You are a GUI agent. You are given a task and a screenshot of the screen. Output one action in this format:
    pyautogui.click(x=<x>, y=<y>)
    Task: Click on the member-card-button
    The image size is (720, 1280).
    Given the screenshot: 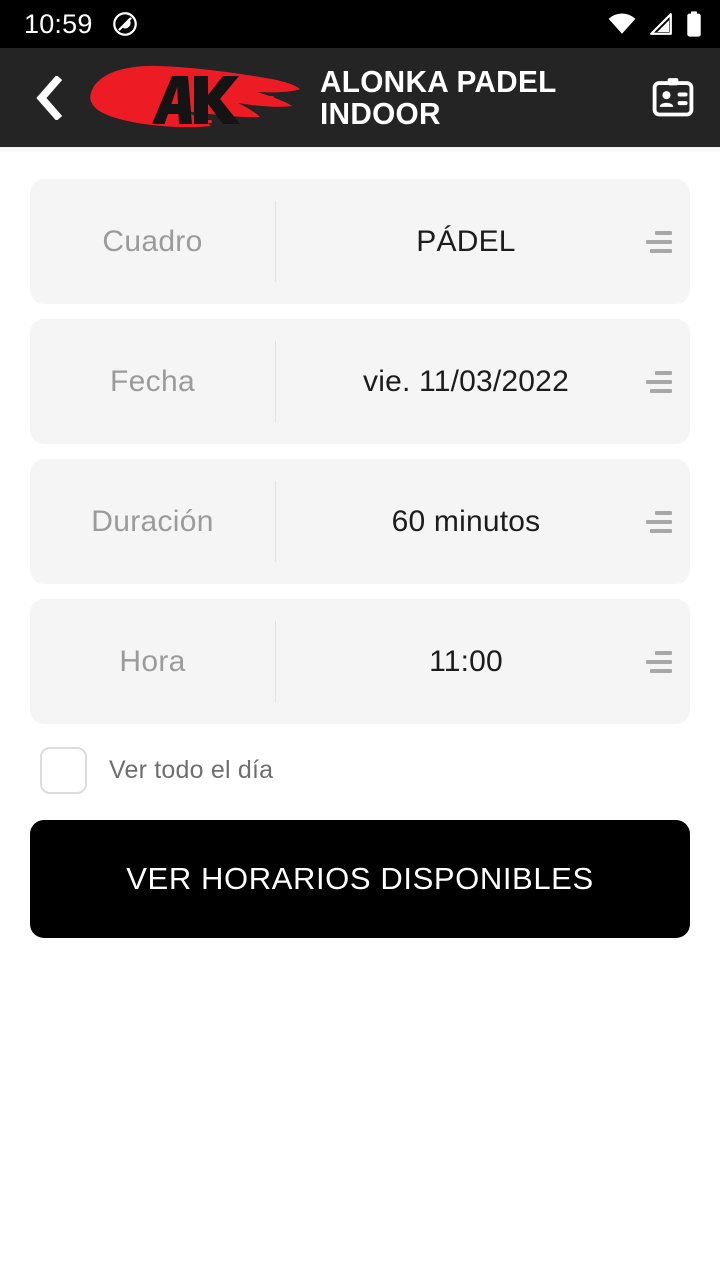 What is the action you would take?
    pyautogui.click(x=673, y=98)
    